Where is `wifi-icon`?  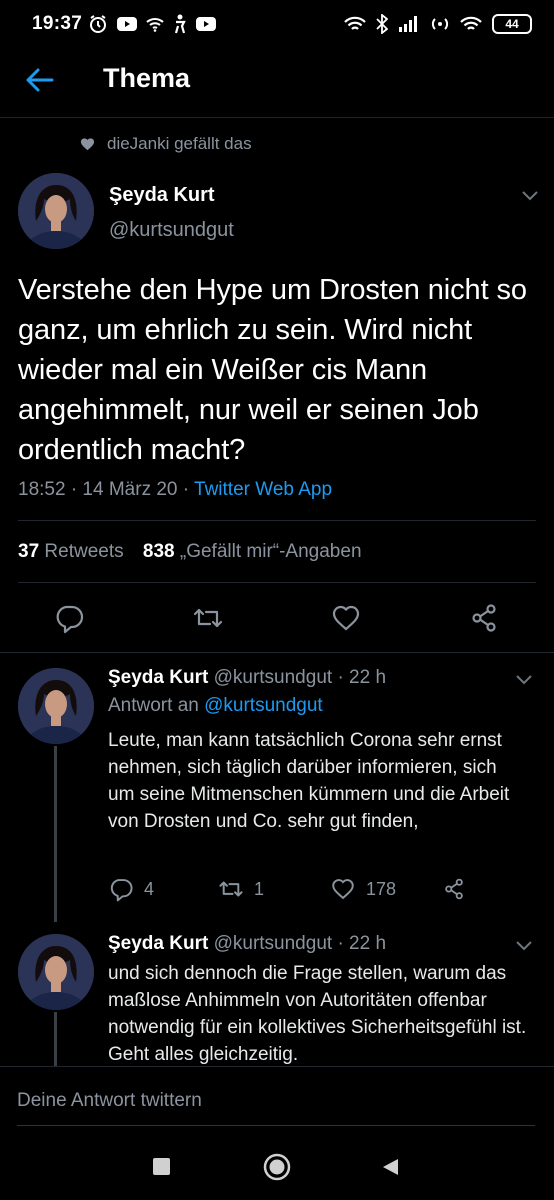
wifi-icon is located at coordinates (355, 23).